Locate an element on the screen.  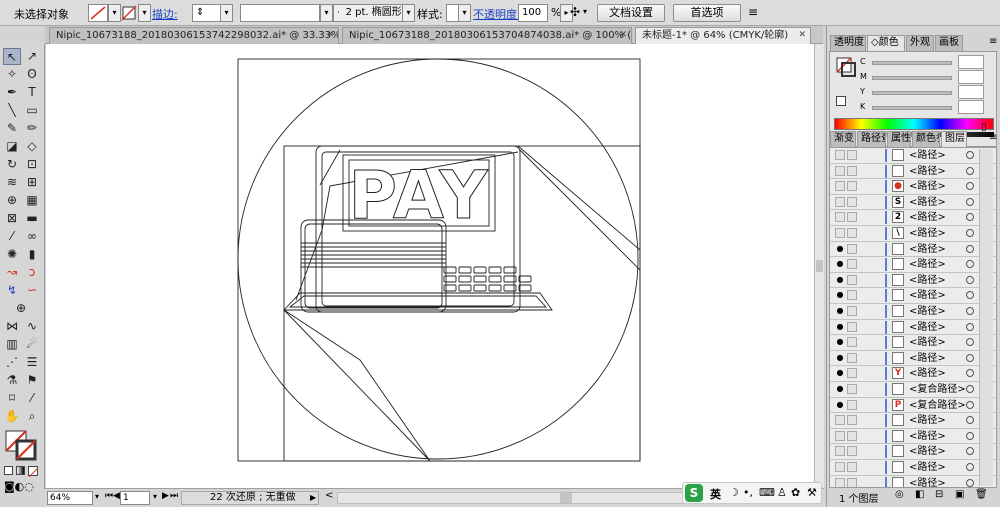
live-paint-tool-icon: ⚗ is located at coordinates (12, 380).